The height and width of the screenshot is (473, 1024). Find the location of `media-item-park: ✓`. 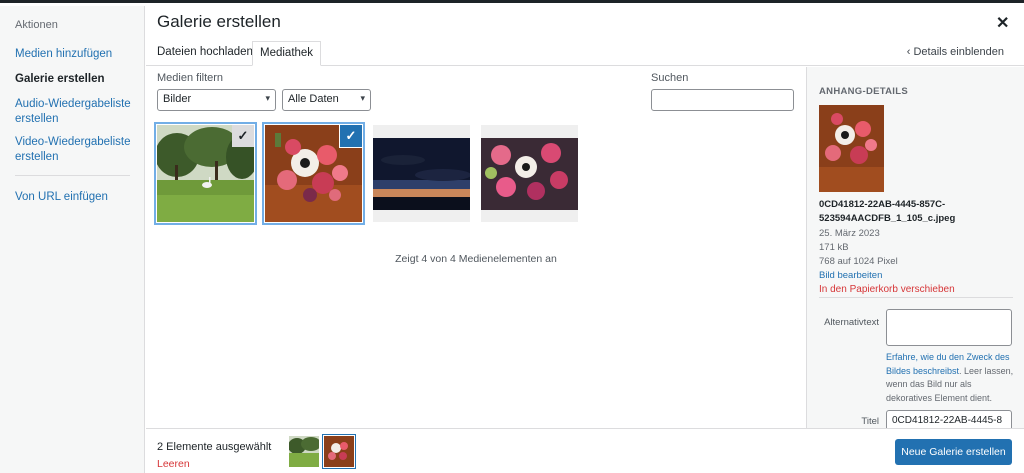

media-item-park: ✓ is located at coordinates (205, 173).